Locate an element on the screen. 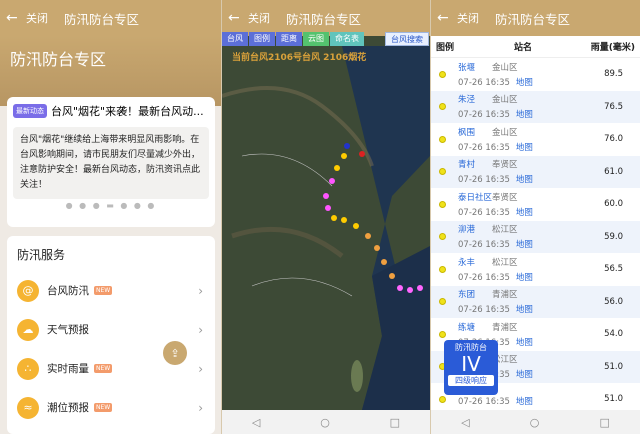  table-header: 图例 站名 雨量(毫米) is located at coordinates (535, 47).